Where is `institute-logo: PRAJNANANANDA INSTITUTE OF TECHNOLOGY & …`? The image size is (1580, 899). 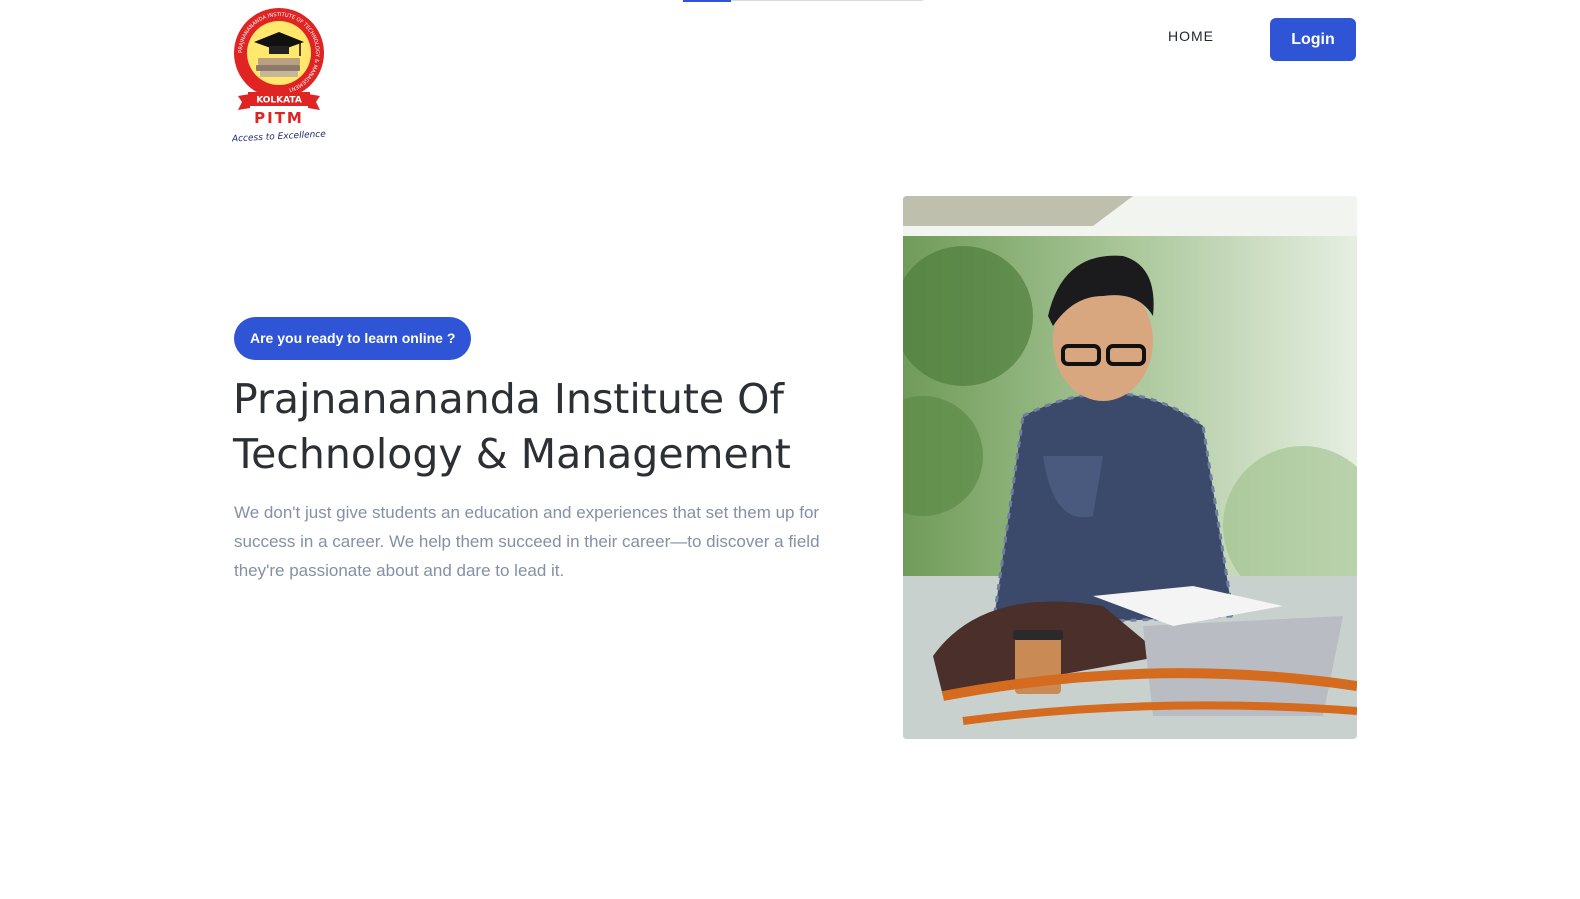 institute-logo: PRAJNANANANDA INSTITUTE OF TECHNOLOGY & … is located at coordinates (279, 76).